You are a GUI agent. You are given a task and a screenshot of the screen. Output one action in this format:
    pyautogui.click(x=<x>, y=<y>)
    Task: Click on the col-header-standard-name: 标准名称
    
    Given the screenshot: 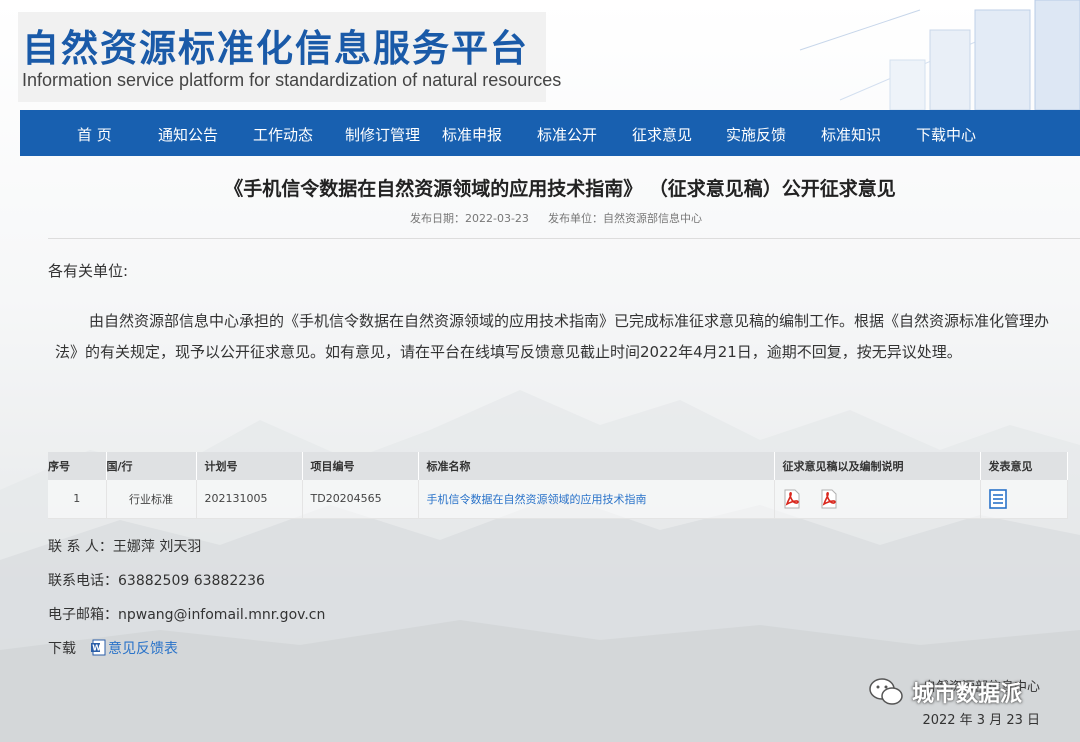 What is the action you would take?
    pyautogui.click(x=596, y=466)
    